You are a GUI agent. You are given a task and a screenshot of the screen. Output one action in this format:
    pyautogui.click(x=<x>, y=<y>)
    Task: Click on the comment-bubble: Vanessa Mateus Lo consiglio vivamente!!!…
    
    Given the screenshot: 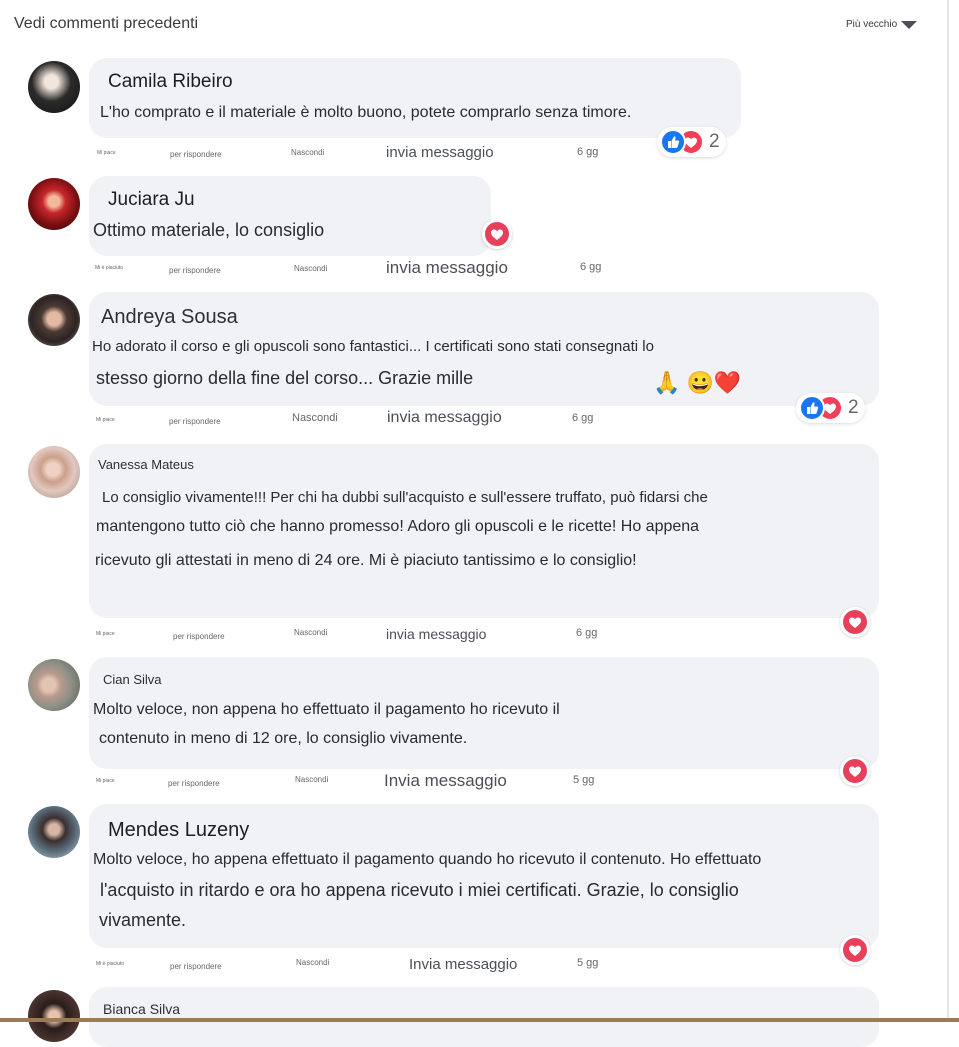 What is the action you would take?
    pyautogui.click(x=484, y=531)
    